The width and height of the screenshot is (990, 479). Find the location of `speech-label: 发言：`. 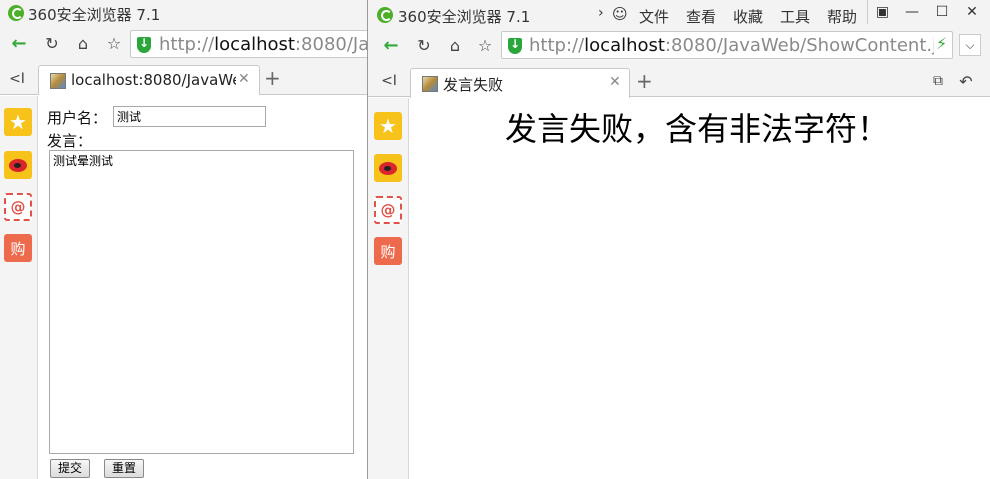

speech-label: 发言： is located at coordinates (70, 141).